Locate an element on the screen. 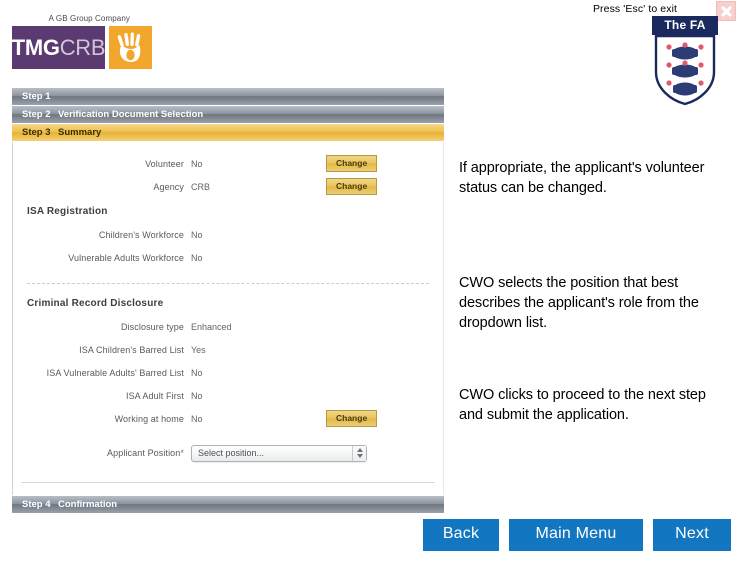  step-3-number: Step 3 is located at coordinates (36, 132).